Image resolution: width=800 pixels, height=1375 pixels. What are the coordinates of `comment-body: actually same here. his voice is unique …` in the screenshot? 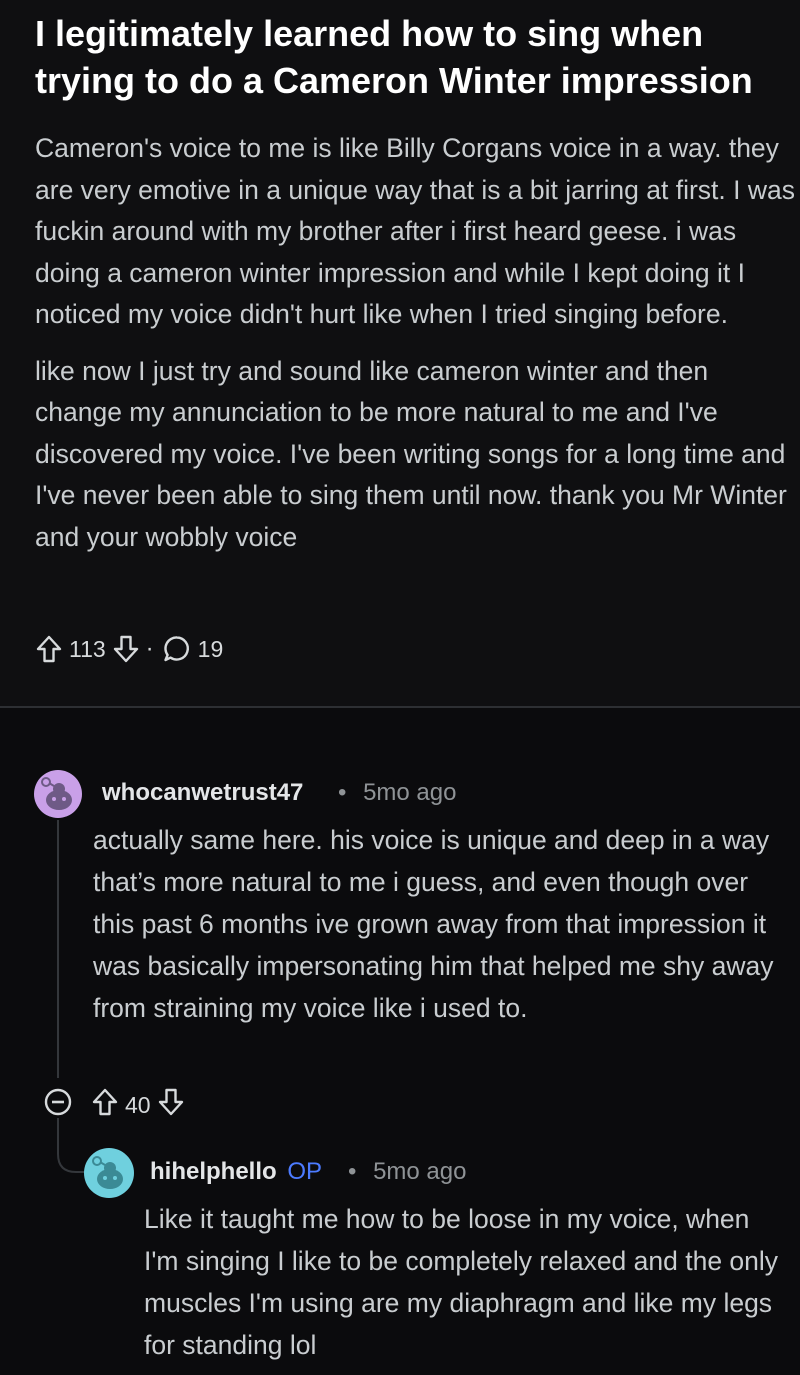 It's located at (433, 924).